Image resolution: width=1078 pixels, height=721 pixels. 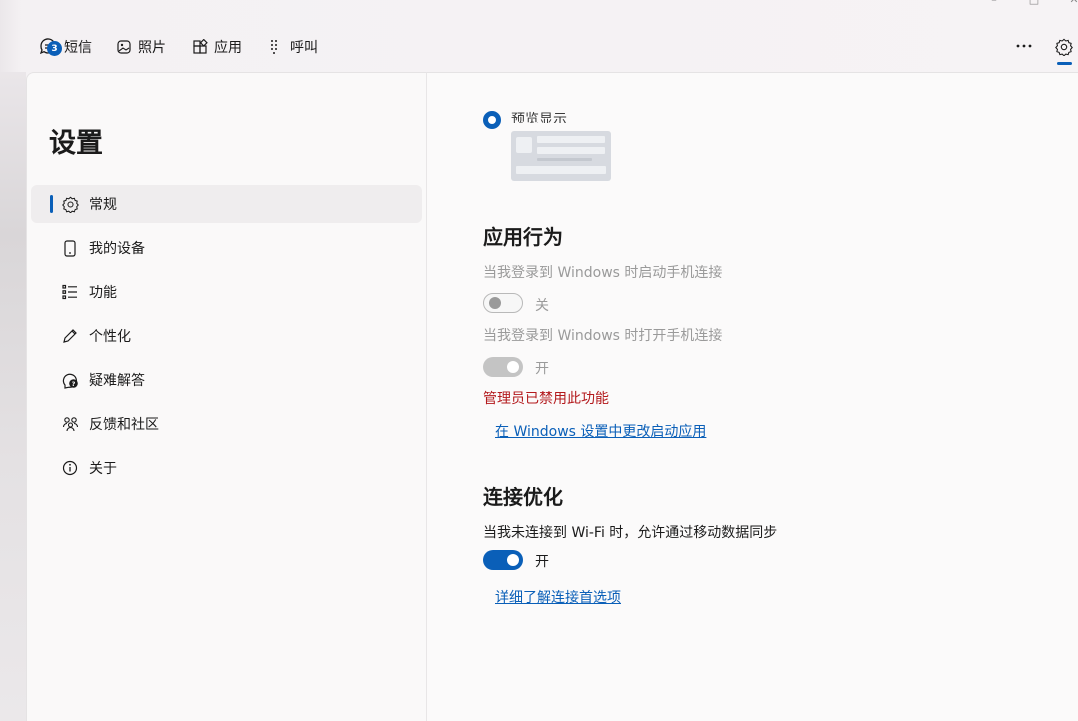 I want to click on open-toggle-state: 开, so click(x=542, y=369).